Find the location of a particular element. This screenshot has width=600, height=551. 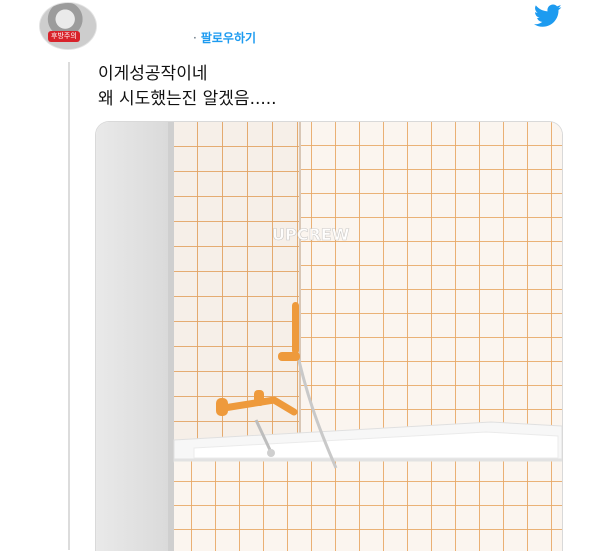

twitter-bird-icon is located at coordinates (548, 16).